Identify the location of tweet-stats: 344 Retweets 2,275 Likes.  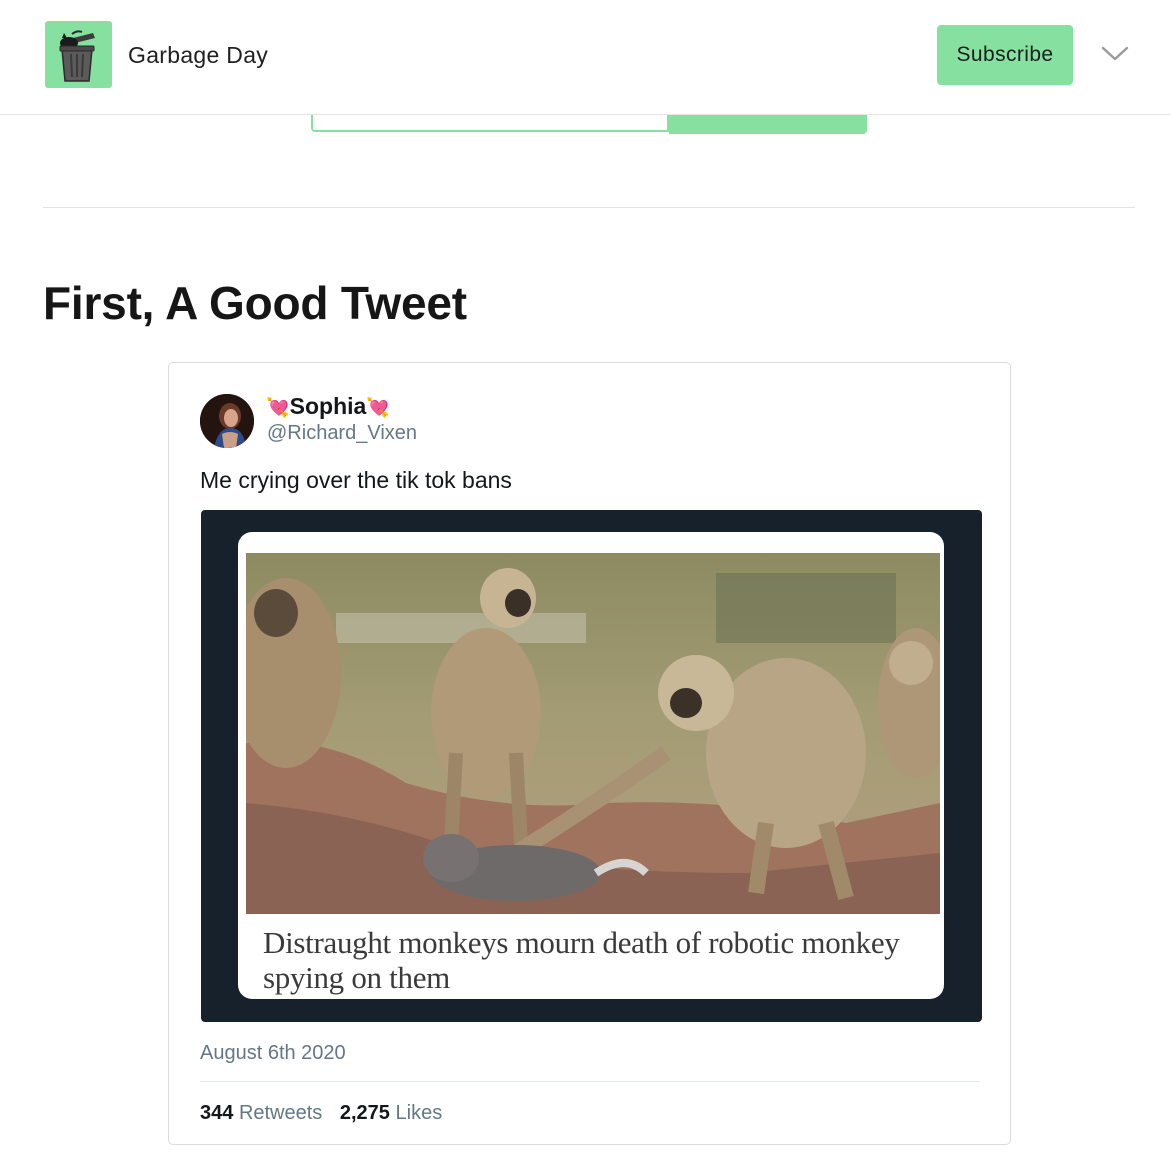
(321, 1113).